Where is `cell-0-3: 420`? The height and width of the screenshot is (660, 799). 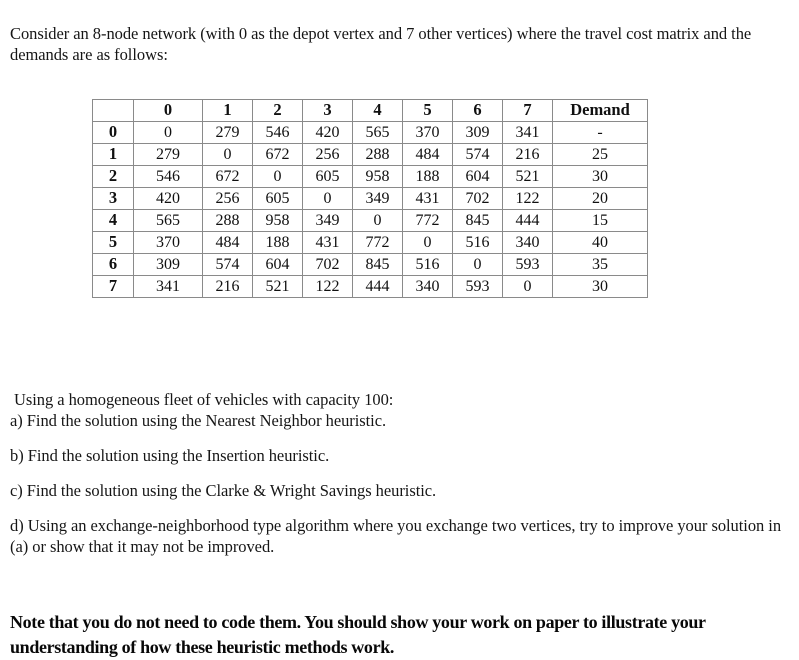 cell-0-3: 420 is located at coordinates (327, 132).